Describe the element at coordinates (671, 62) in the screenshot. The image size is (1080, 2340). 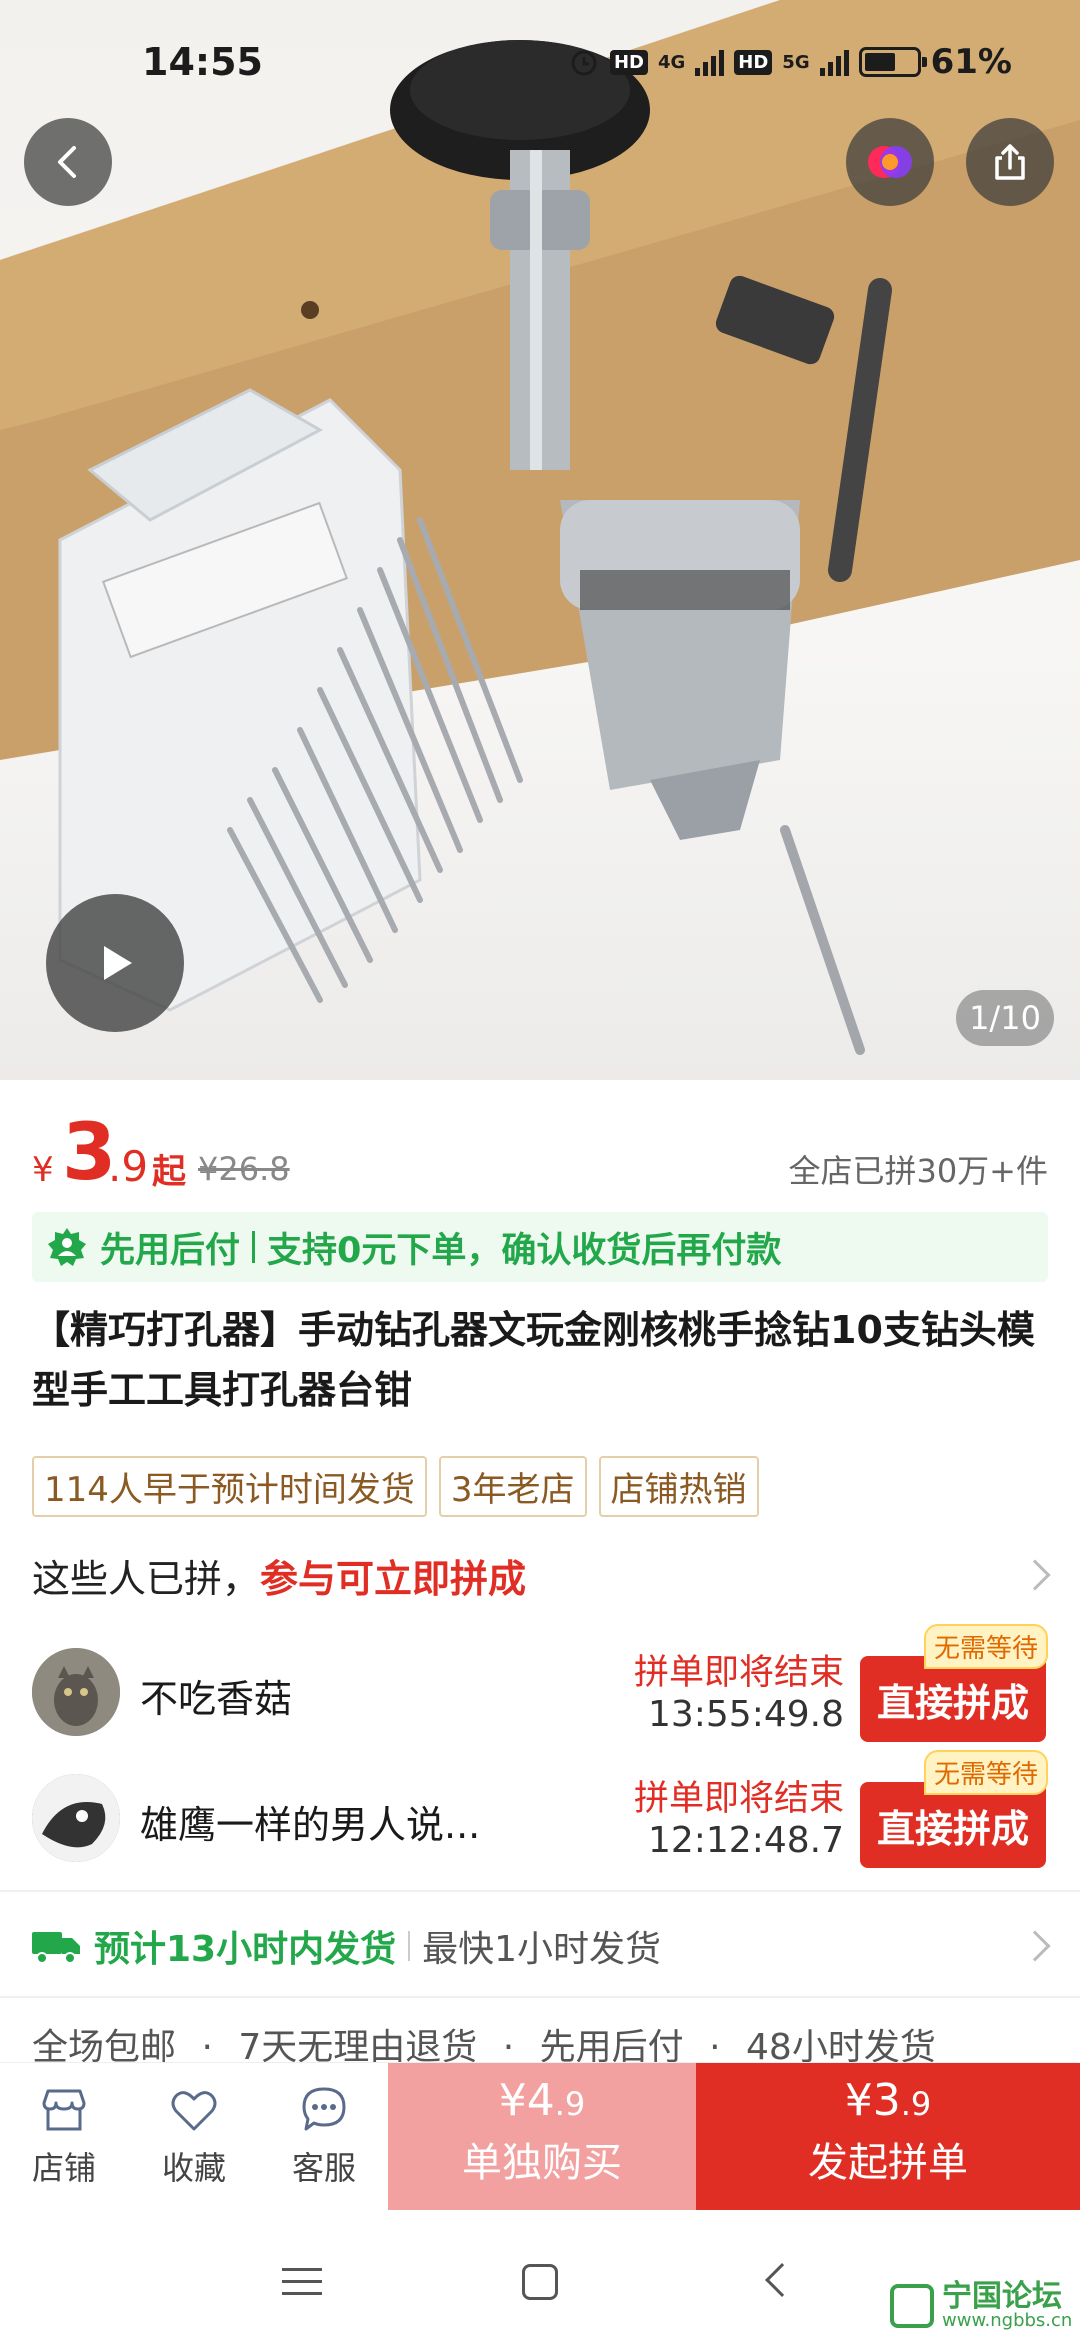
I see `network-type: 4G` at that location.